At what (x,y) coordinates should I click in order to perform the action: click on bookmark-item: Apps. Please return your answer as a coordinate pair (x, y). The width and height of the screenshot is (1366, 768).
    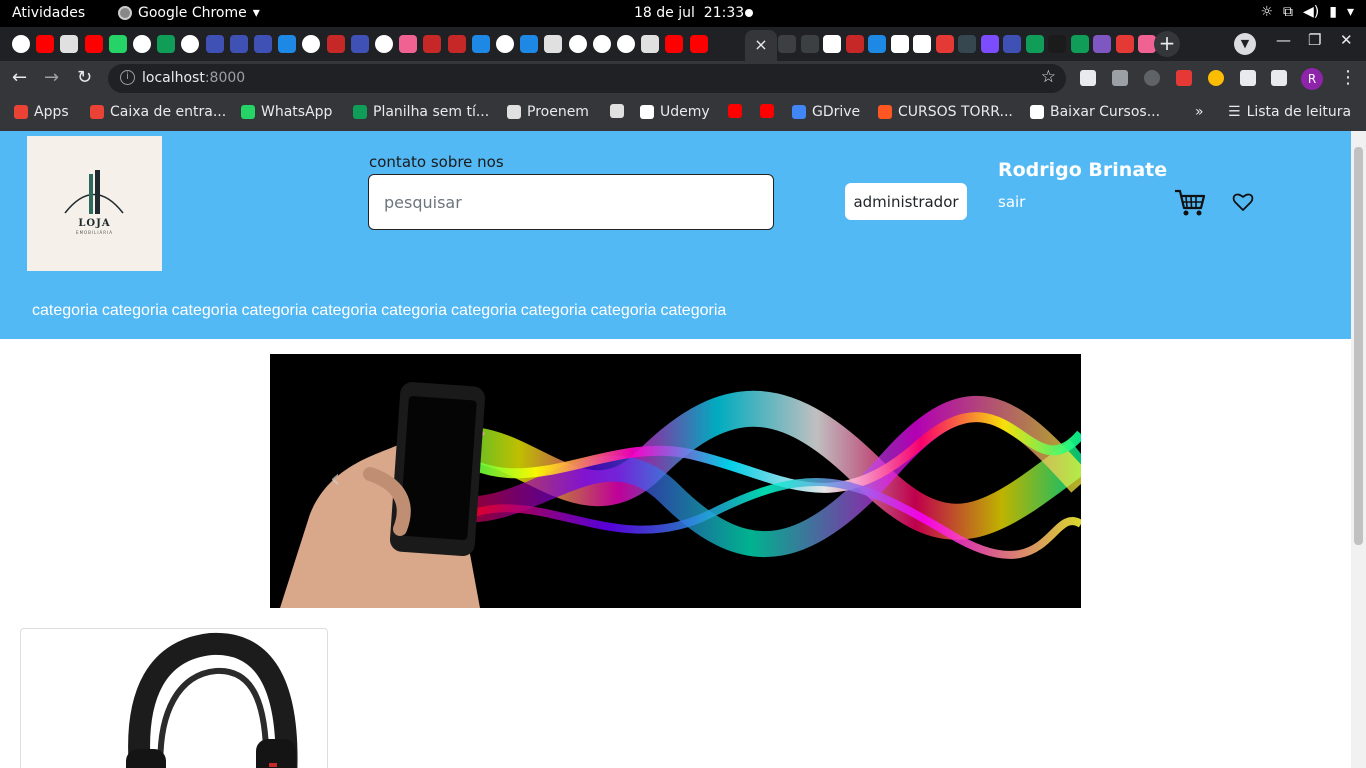
    Looking at the image, I should click on (41, 112).